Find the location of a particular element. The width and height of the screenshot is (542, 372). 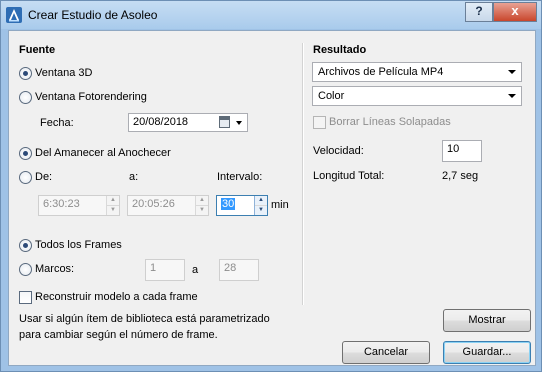

mostrar-button: Mostrar is located at coordinates (487, 320).